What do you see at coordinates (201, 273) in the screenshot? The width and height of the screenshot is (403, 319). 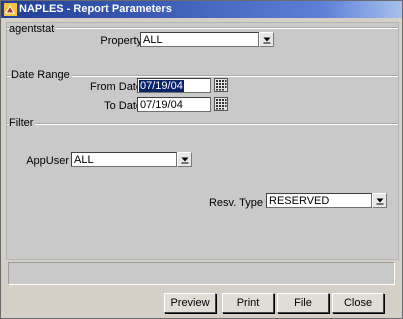 I see `status-bar` at bounding box center [201, 273].